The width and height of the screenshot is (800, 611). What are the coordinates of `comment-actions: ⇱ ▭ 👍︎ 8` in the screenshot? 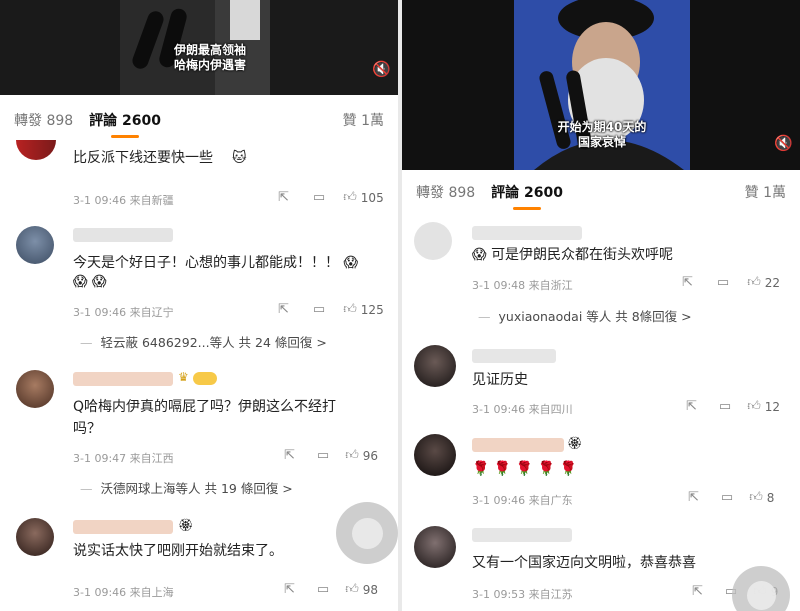 It's located at (731, 497).